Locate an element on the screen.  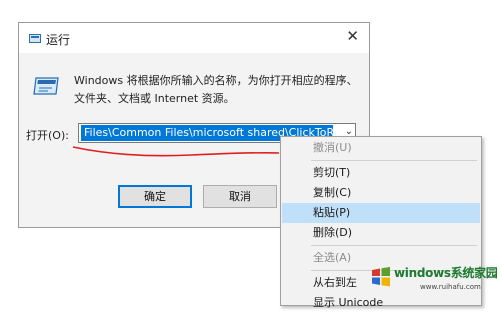
watermark-url: www.ruihafu.com is located at coordinates (450, 287).